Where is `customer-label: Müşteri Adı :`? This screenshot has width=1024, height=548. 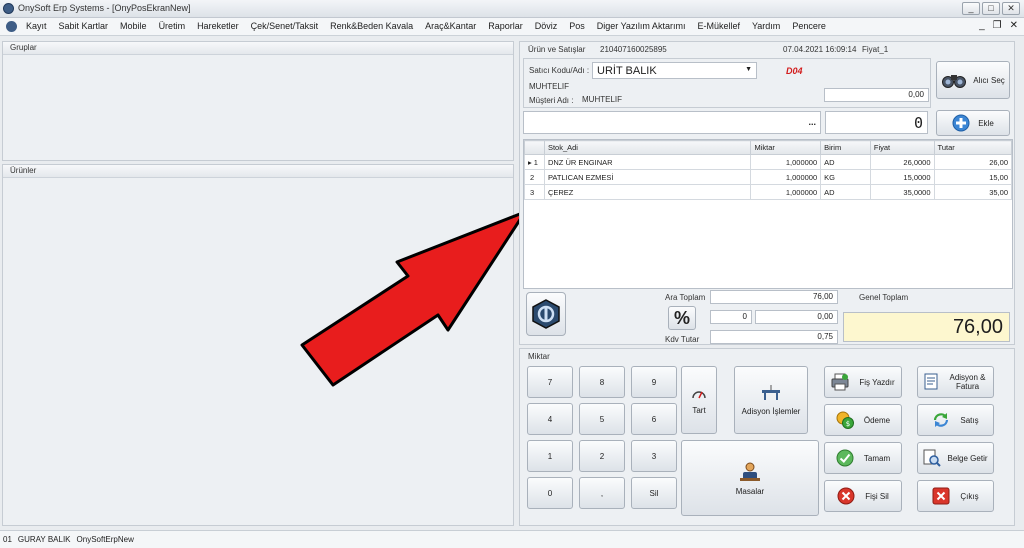 customer-label: Müşteri Adı : is located at coordinates (551, 100).